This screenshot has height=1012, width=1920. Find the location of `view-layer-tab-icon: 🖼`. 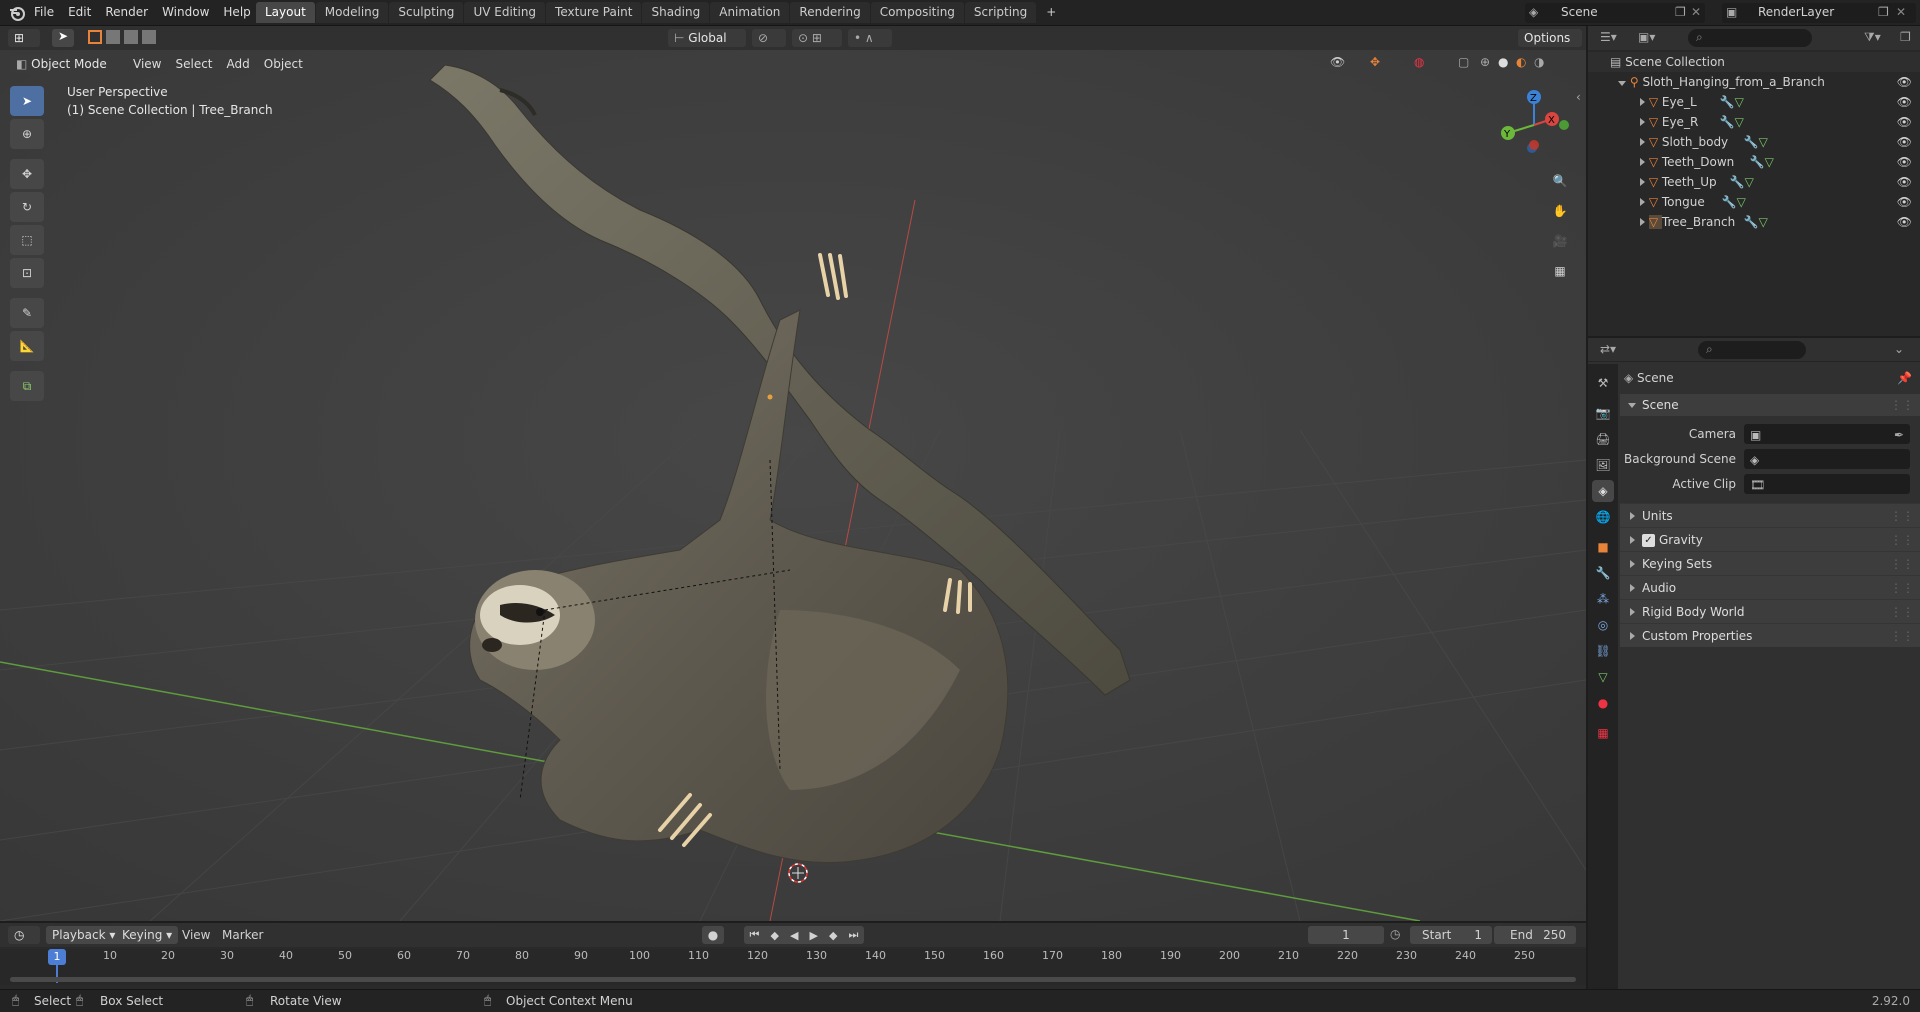

view-layer-tab-icon: 🖼 is located at coordinates (1603, 465).